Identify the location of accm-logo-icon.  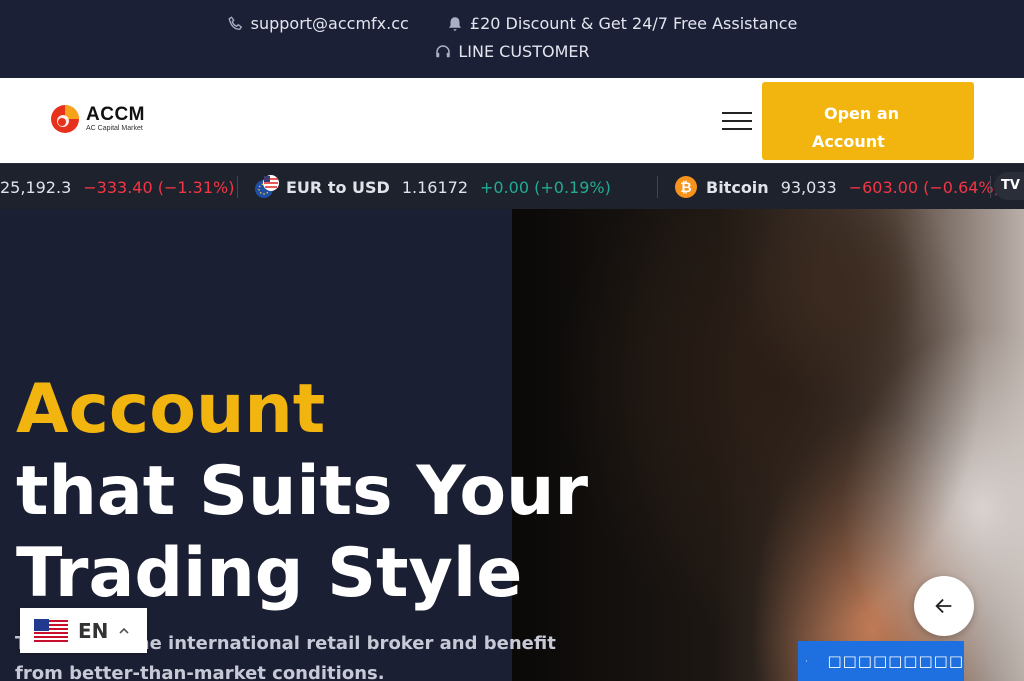
(65, 119).